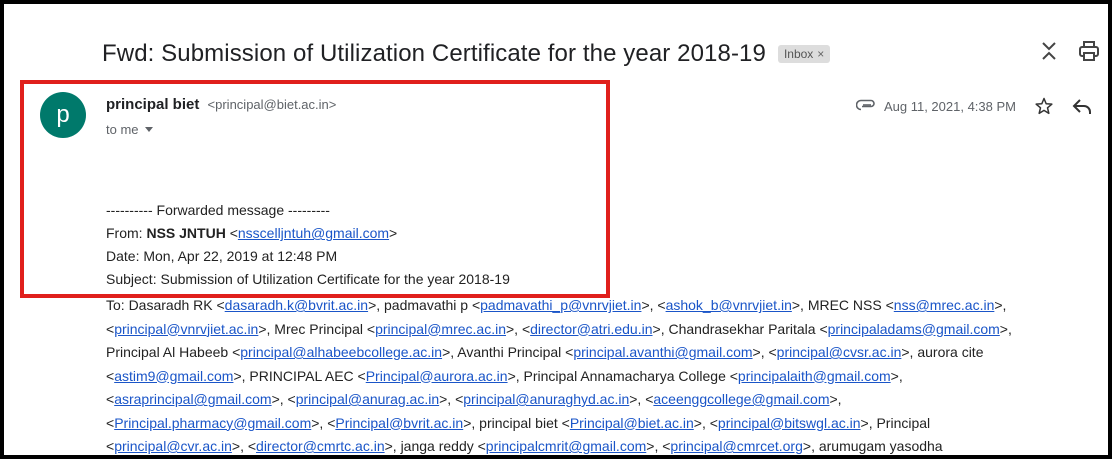 The width and height of the screenshot is (1112, 459). What do you see at coordinates (186, 233) in the screenshot?
I see `from-name: NSS JNTUH` at bounding box center [186, 233].